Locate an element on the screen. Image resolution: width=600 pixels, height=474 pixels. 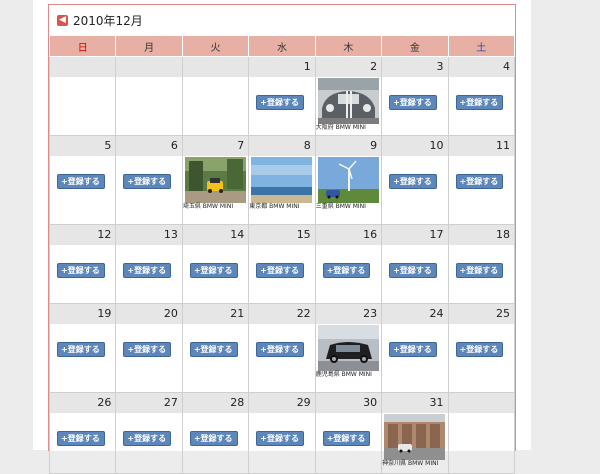
photo-caption: 神奈川県 BMW MINI is located at coordinates (415, 463).